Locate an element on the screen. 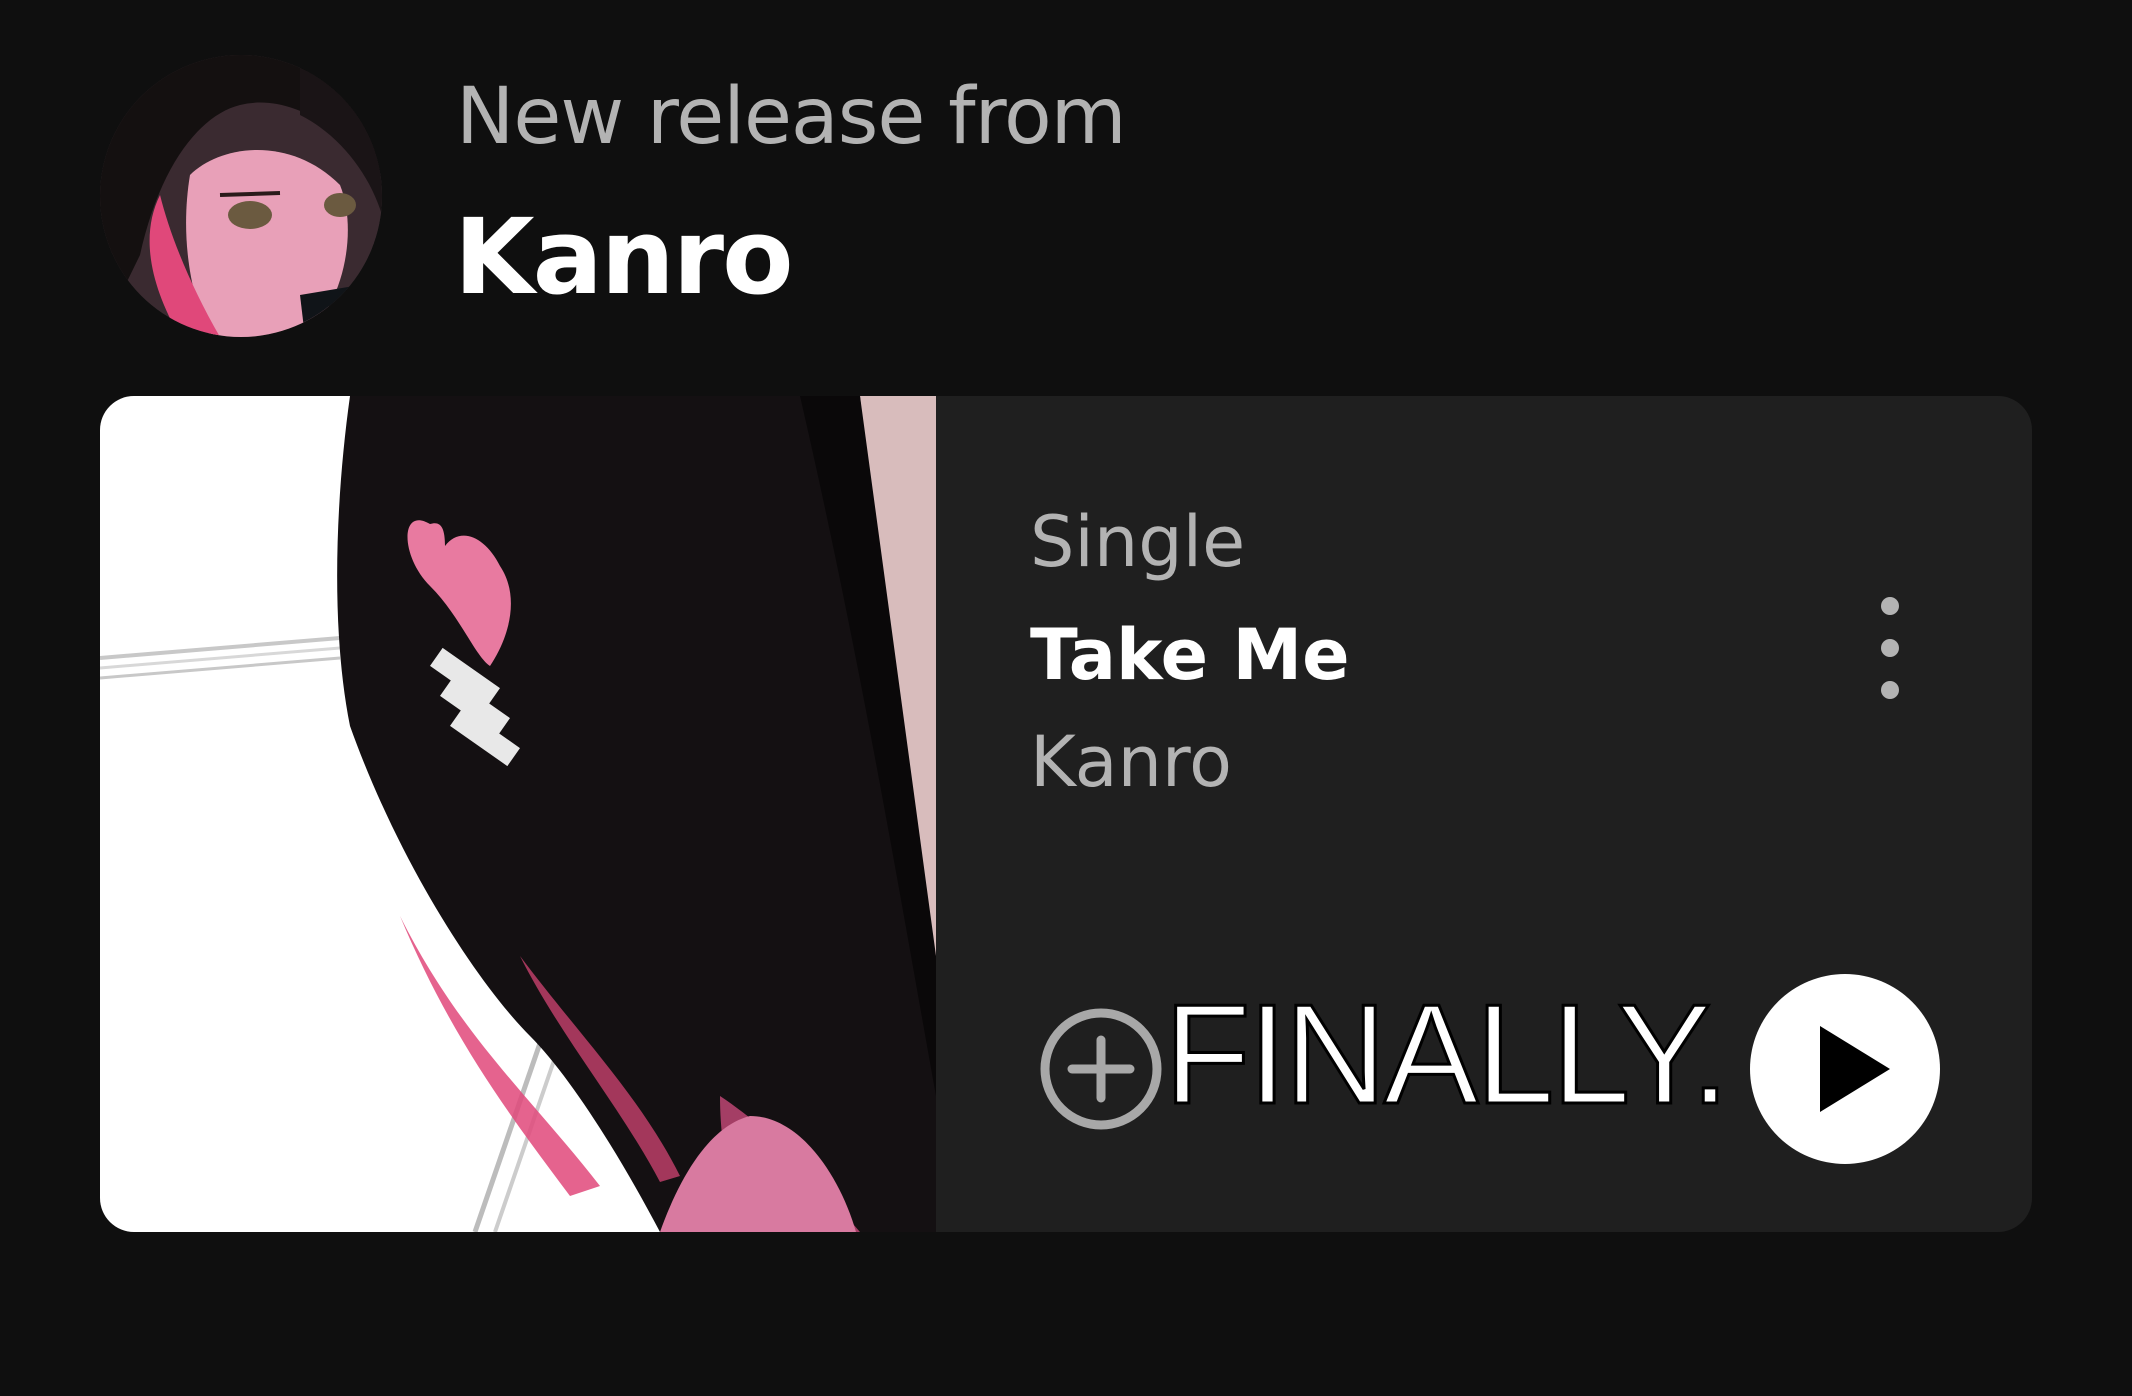 This screenshot has height=1396, width=2132. artist-name: Kanro is located at coordinates (624, 257).